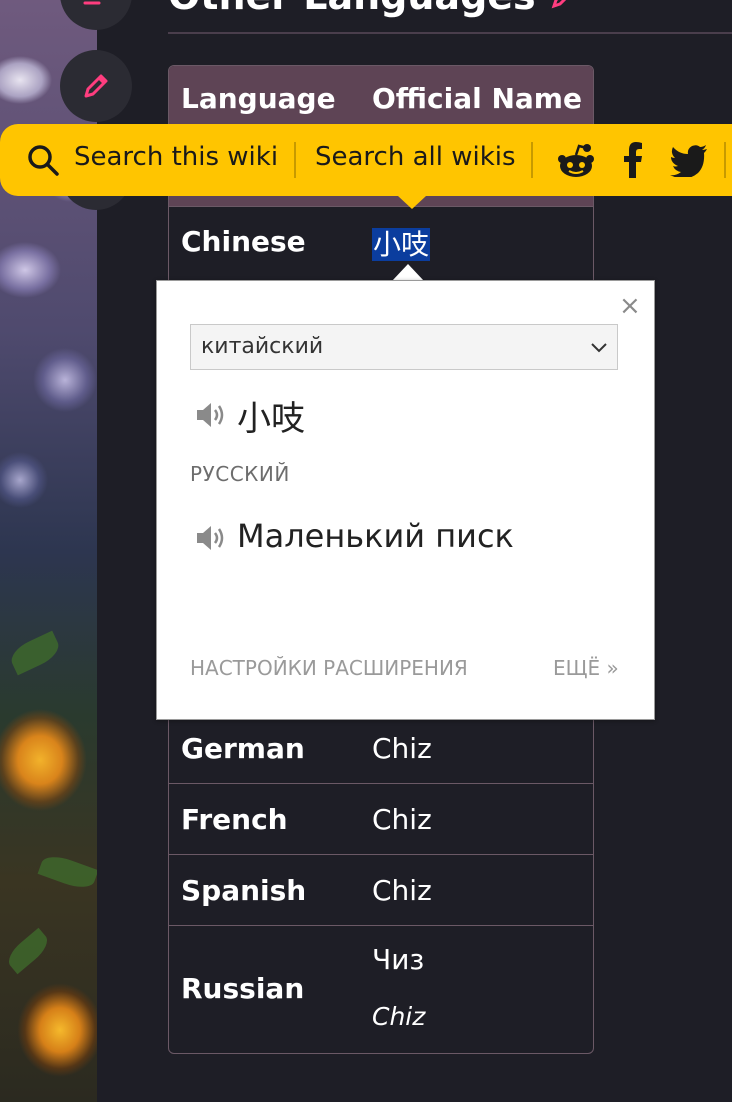 The height and width of the screenshot is (1102, 732). Describe the element at coordinates (404, 347) in the screenshot. I see `source-language-select: китайский` at that location.